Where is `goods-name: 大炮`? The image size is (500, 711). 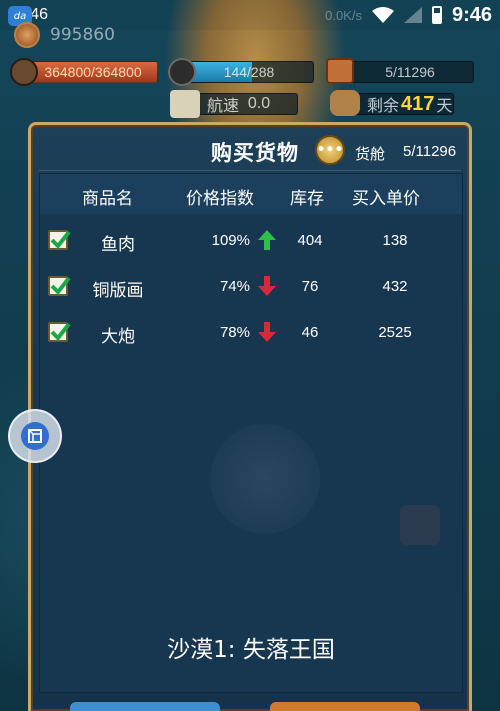
goods-name: 大炮 is located at coordinates (118, 337).